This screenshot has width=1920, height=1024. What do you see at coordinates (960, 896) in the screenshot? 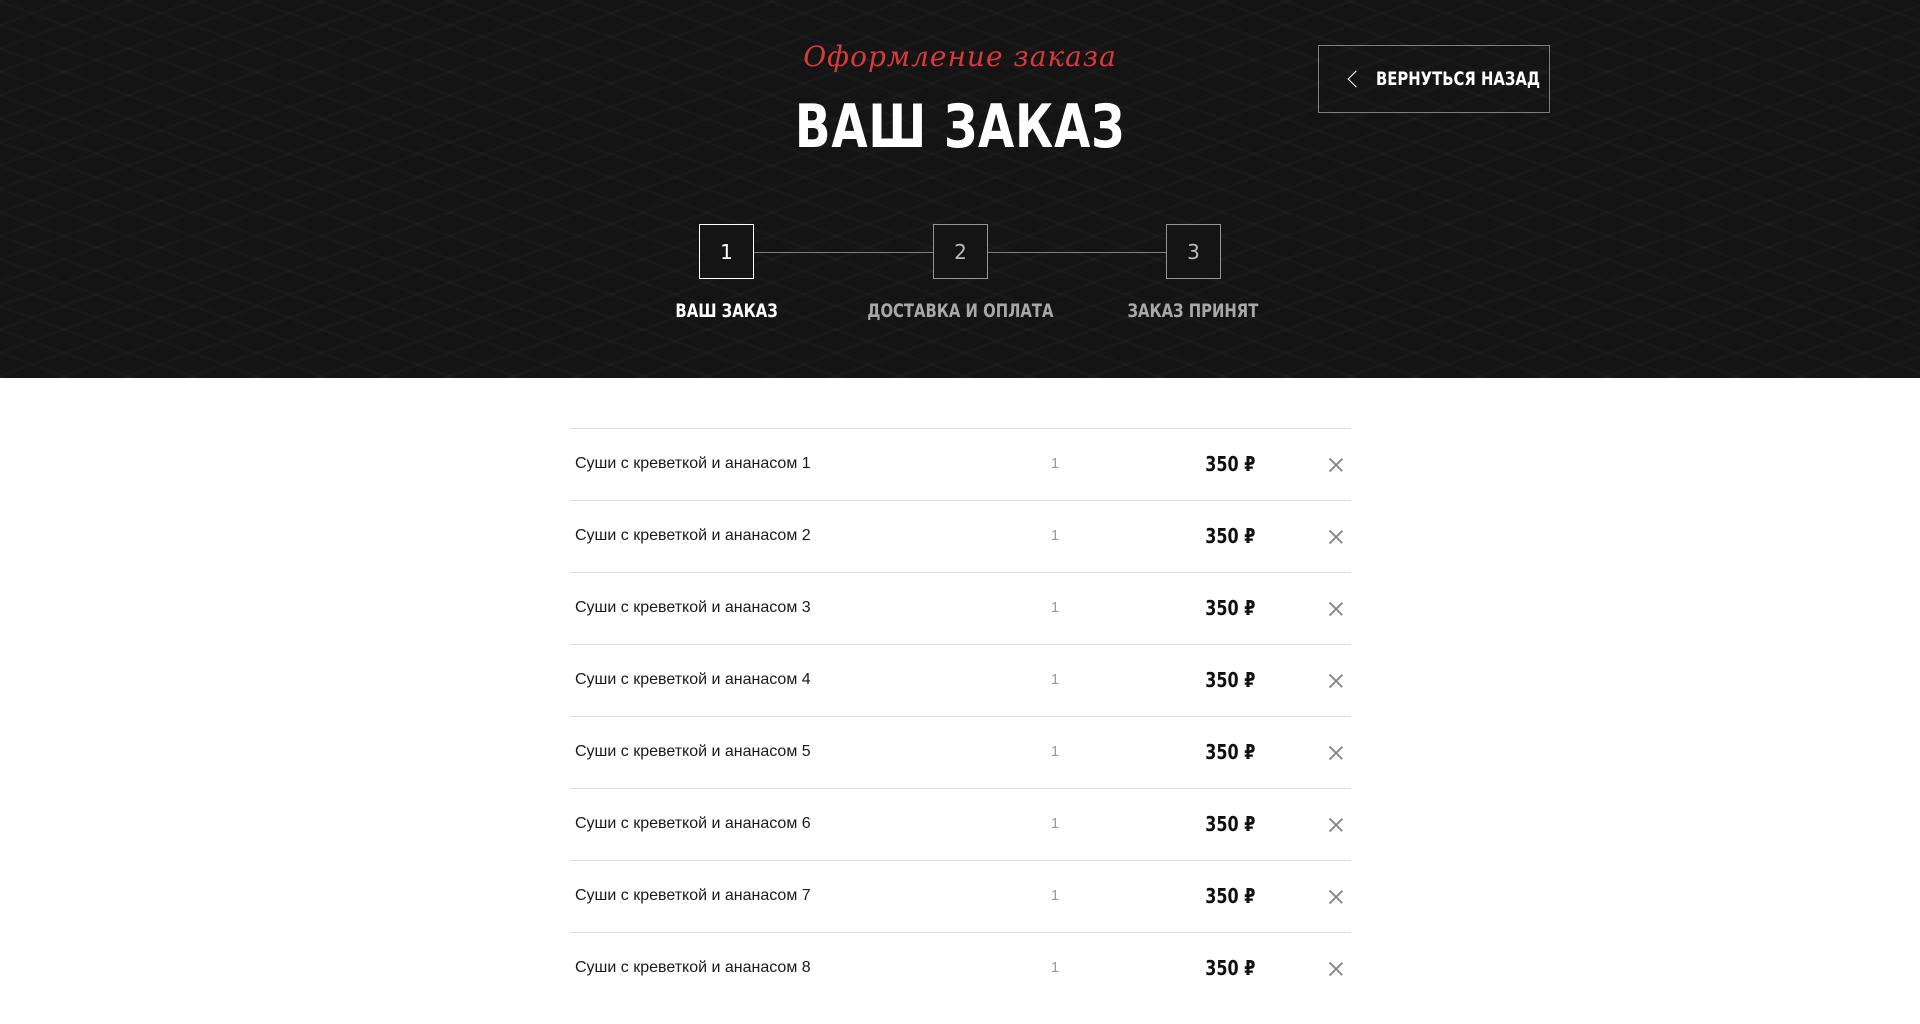
I see `cart-row: Суши с креветкой и ананасом 7 1 350 ₽` at bounding box center [960, 896].